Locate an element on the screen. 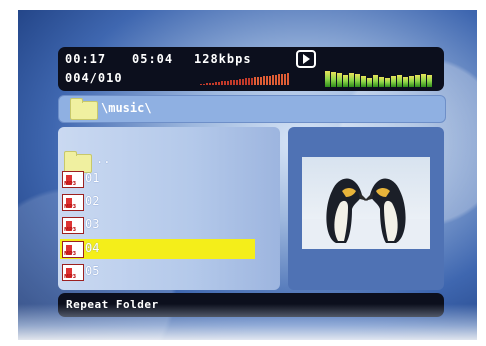 The image size is (486, 346). track-counter: 004/010 is located at coordinates (94, 78).